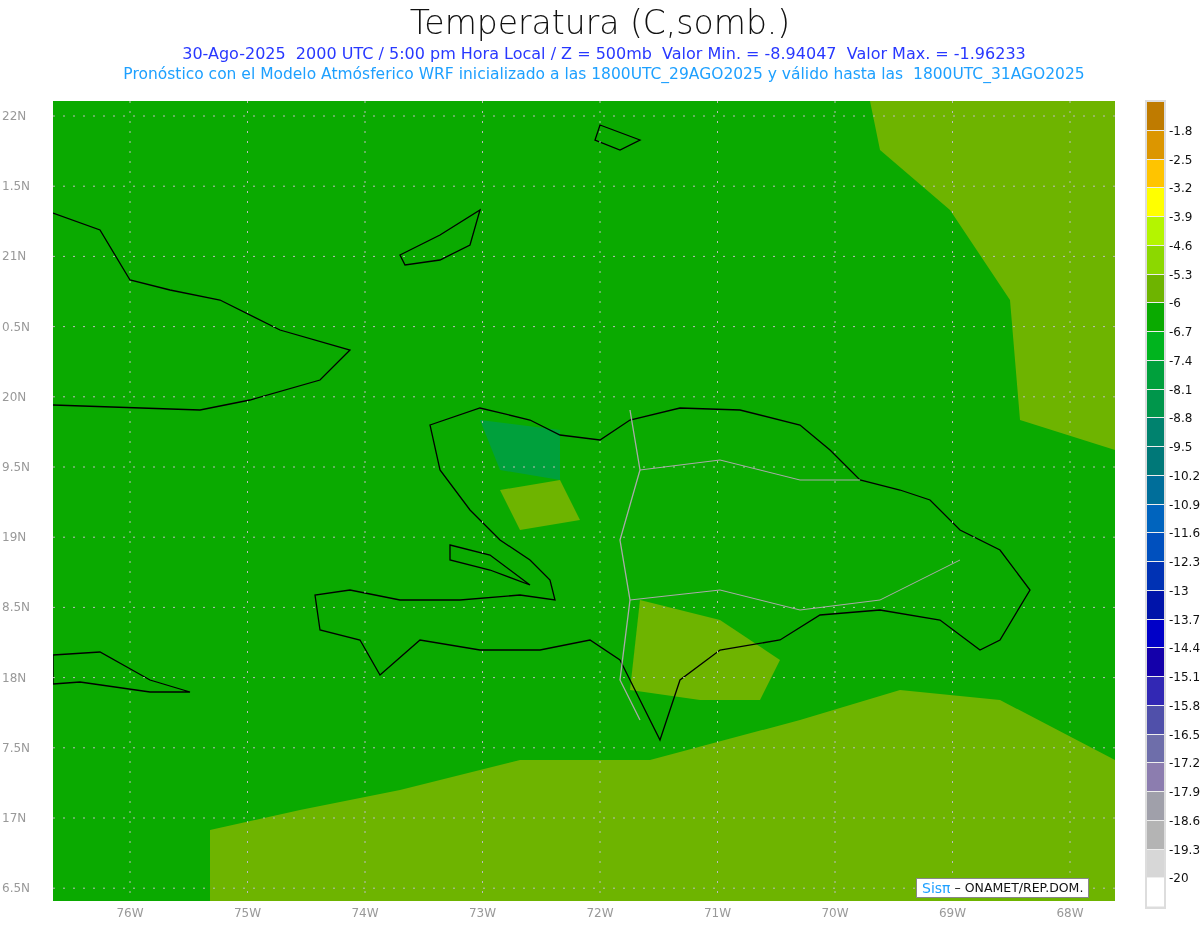 The image size is (1200, 927). Describe the element at coordinates (1184, 504) in the screenshot. I see `legend-label: -10.9` at that location.